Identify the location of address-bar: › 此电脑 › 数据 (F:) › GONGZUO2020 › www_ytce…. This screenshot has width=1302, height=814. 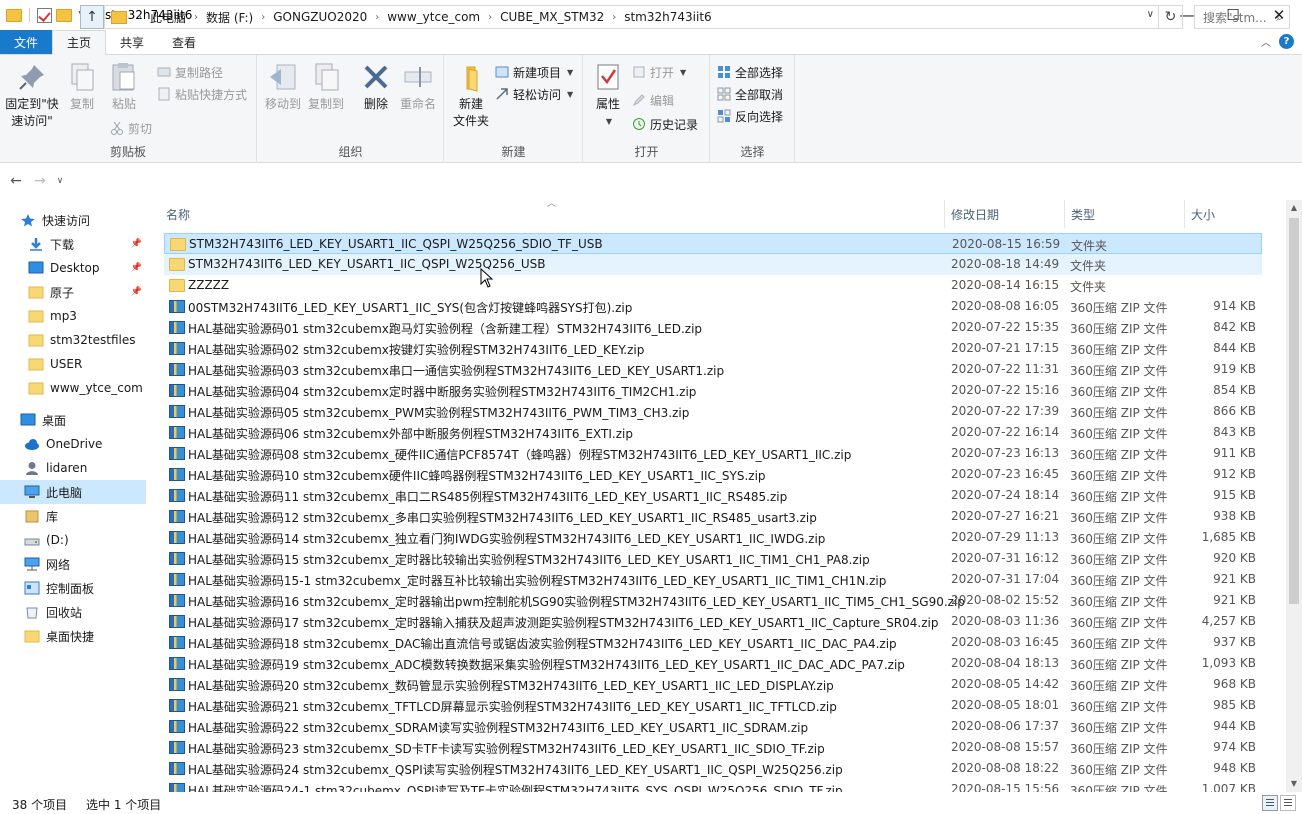
(631, 17).